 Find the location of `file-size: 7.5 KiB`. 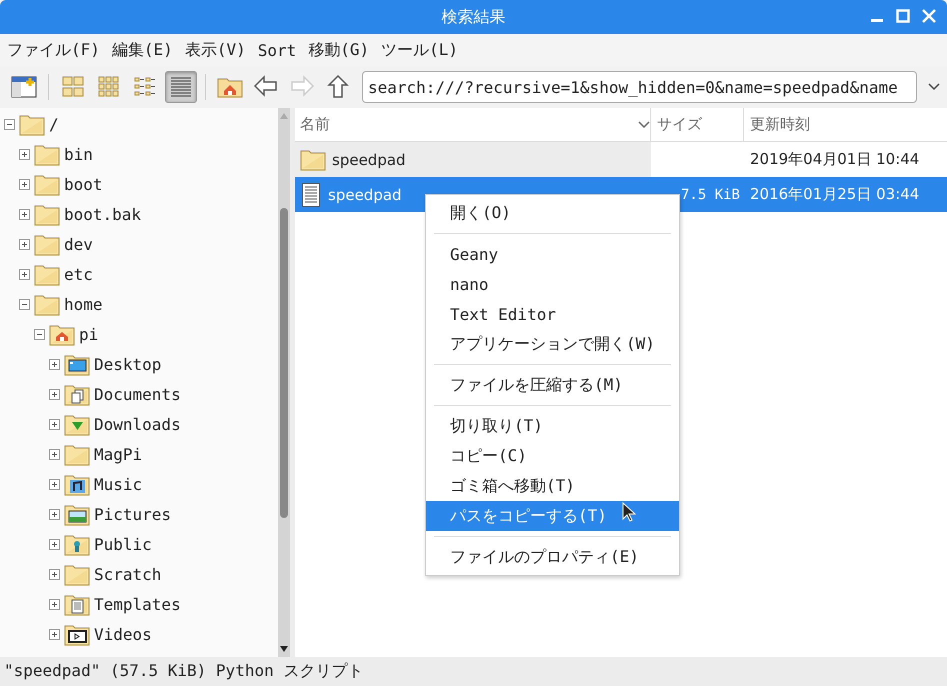

file-size: 7.5 KiB is located at coordinates (710, 194).